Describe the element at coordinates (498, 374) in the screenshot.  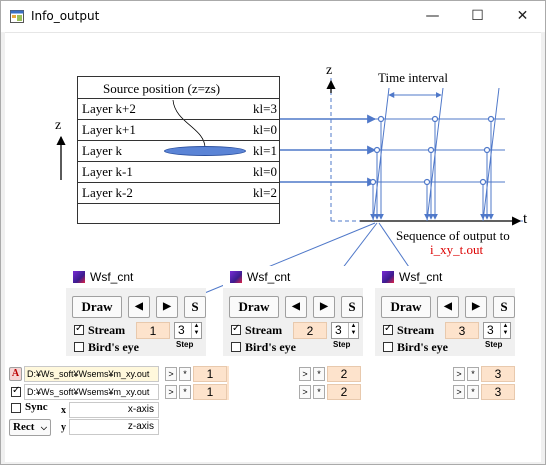
I see `col3-value-1: 3` at that location.